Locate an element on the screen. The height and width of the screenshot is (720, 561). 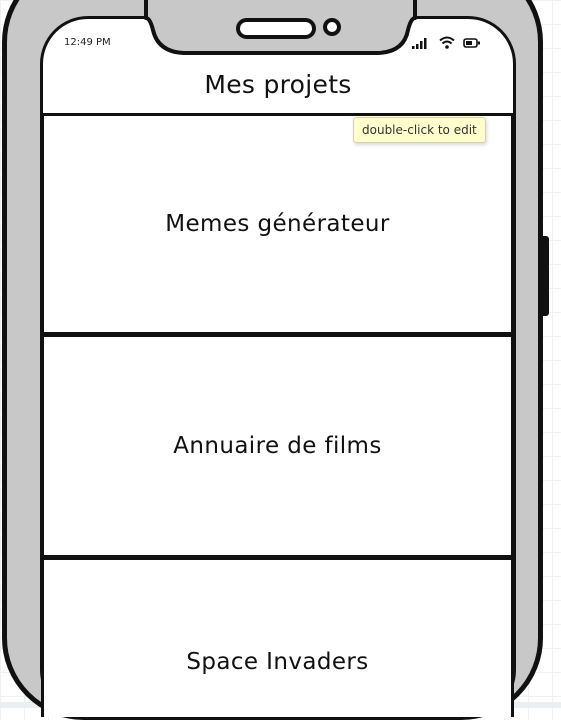
battery-icon is located at coordinates (471, 42).